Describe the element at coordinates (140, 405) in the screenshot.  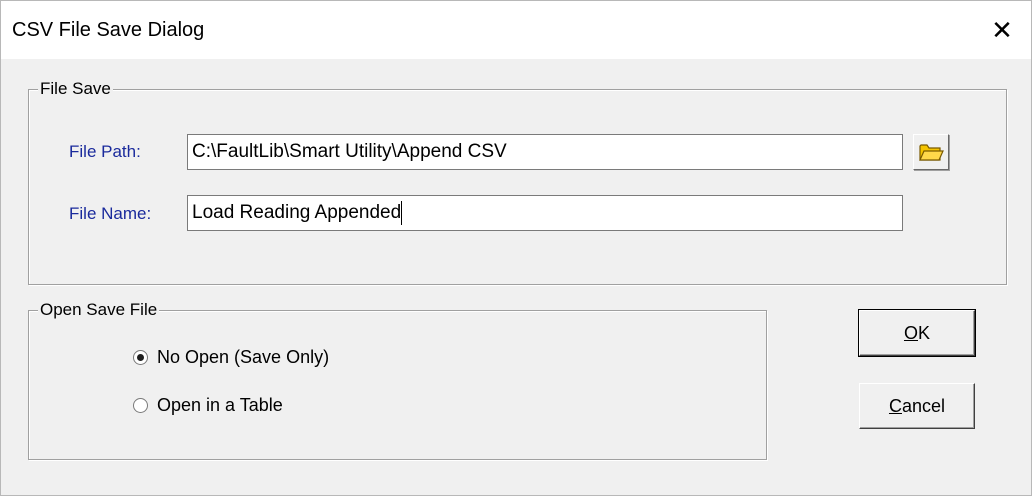
I see `radio-button-unselected` at that location.